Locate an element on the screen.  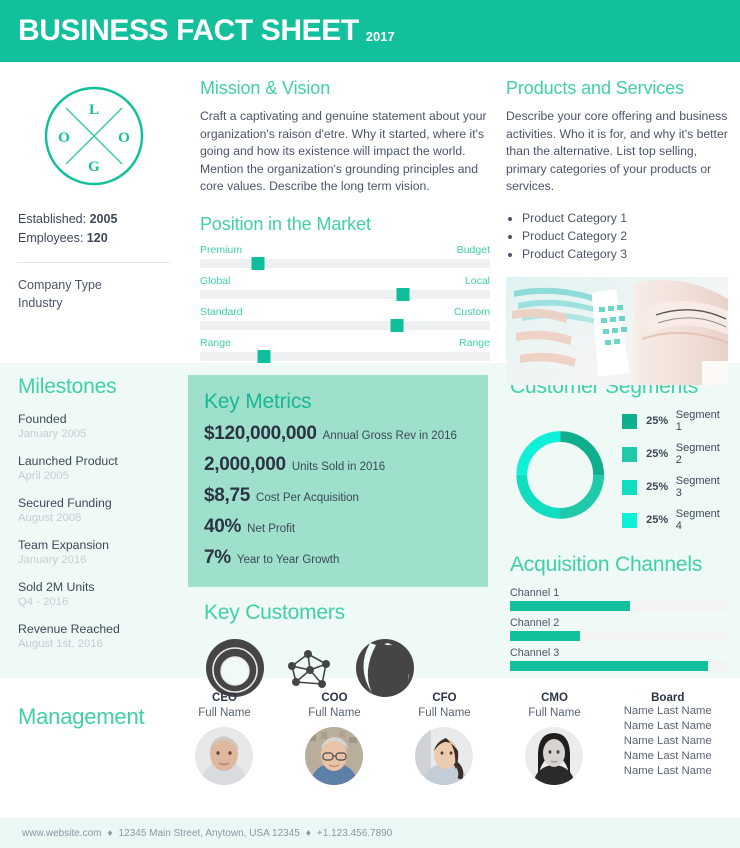
products-heading: Products and Services is located at coordinates (595, 88).